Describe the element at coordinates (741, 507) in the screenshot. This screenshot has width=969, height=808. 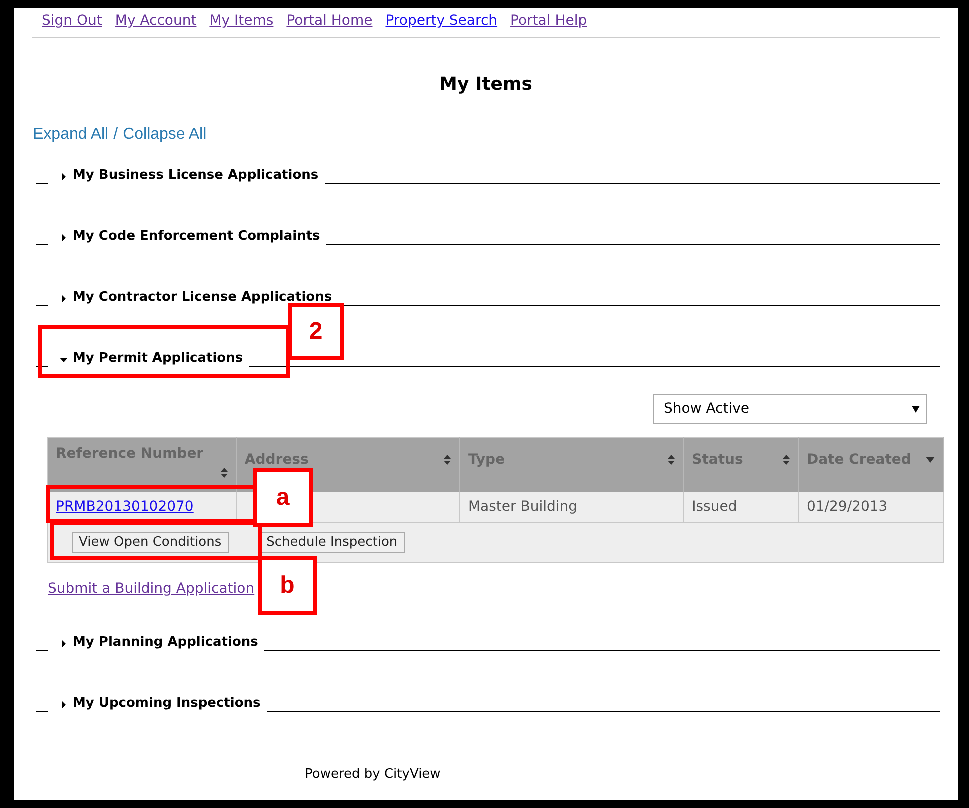
I see `table-cell: Issued` at that location.